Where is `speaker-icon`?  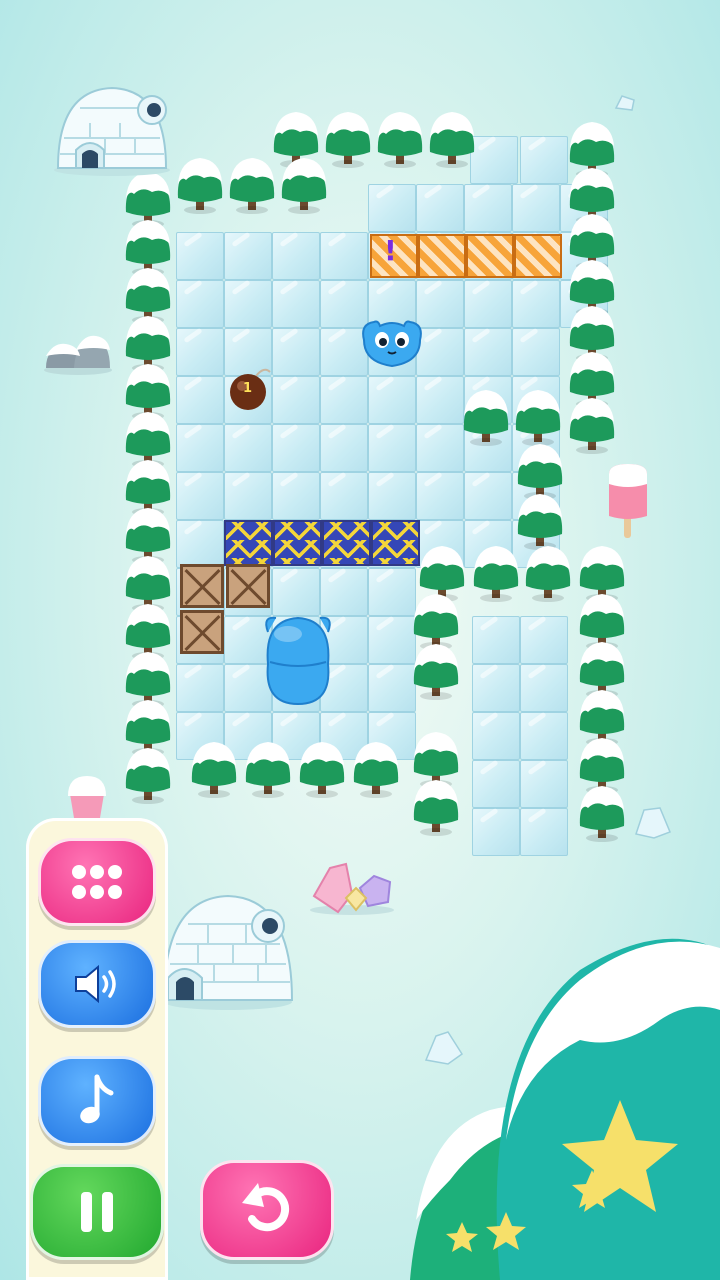 speaker-icon is located at coordinates (95, 984).